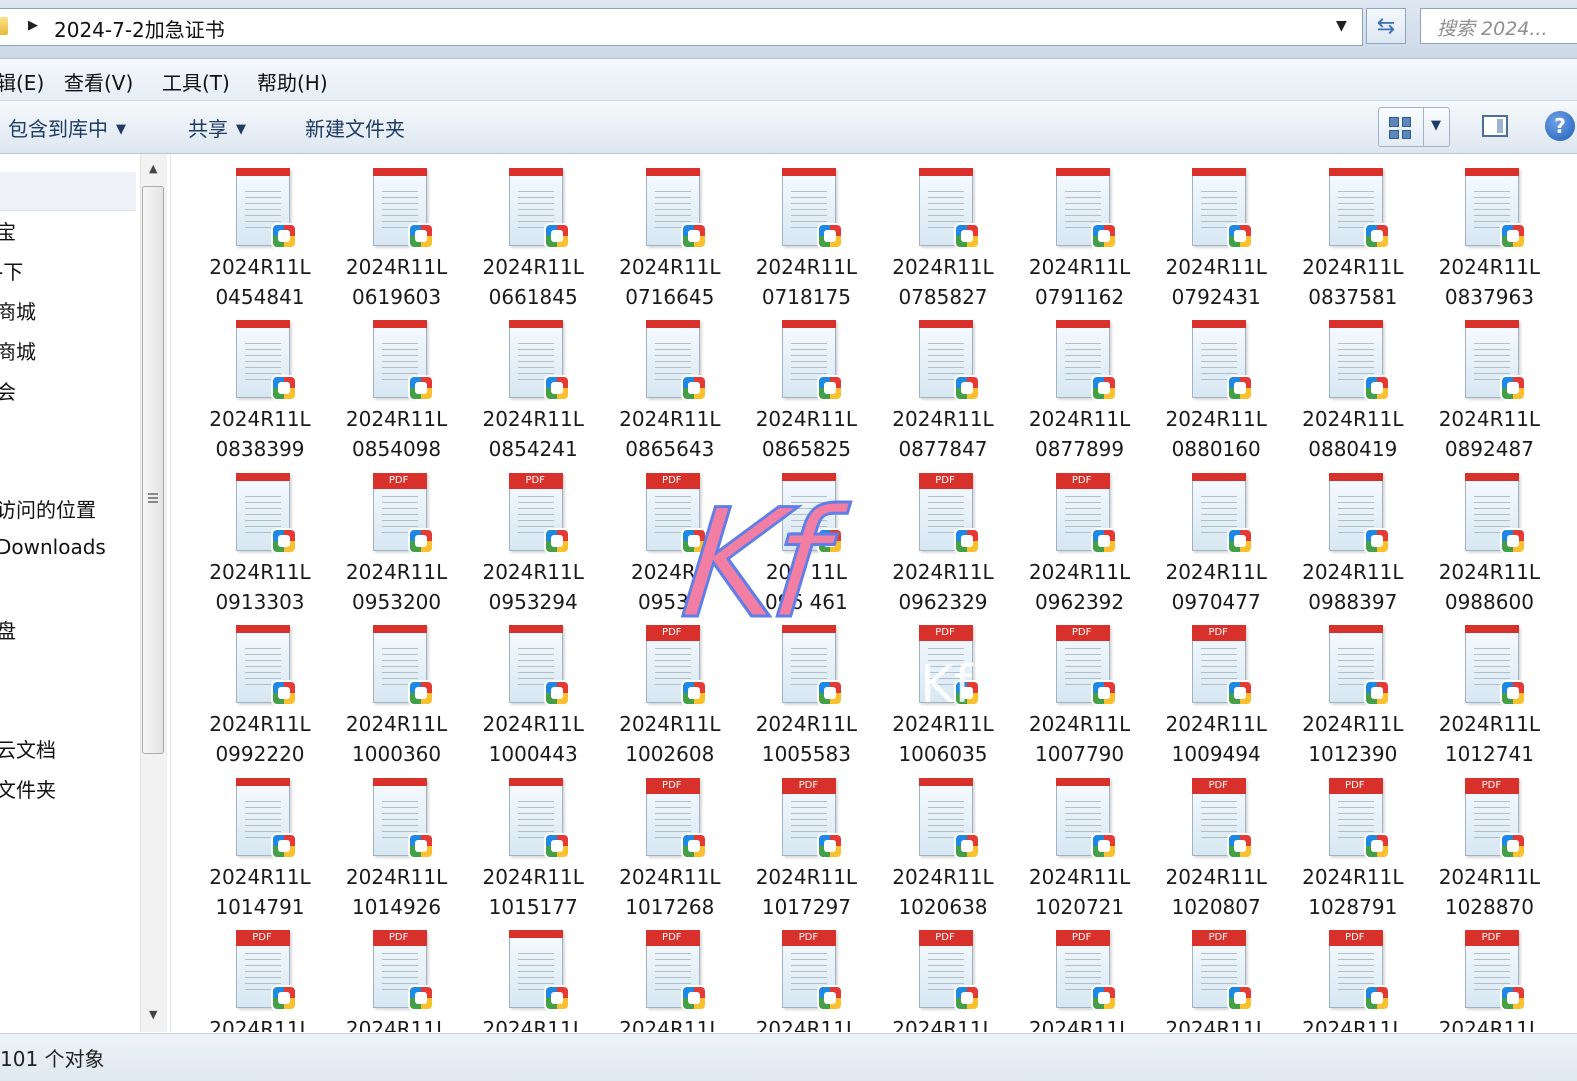  Describe the element at coordinates (943, 536) in the screenshot. I see `file-item: PDF 2024R11L 0962329` at that location.